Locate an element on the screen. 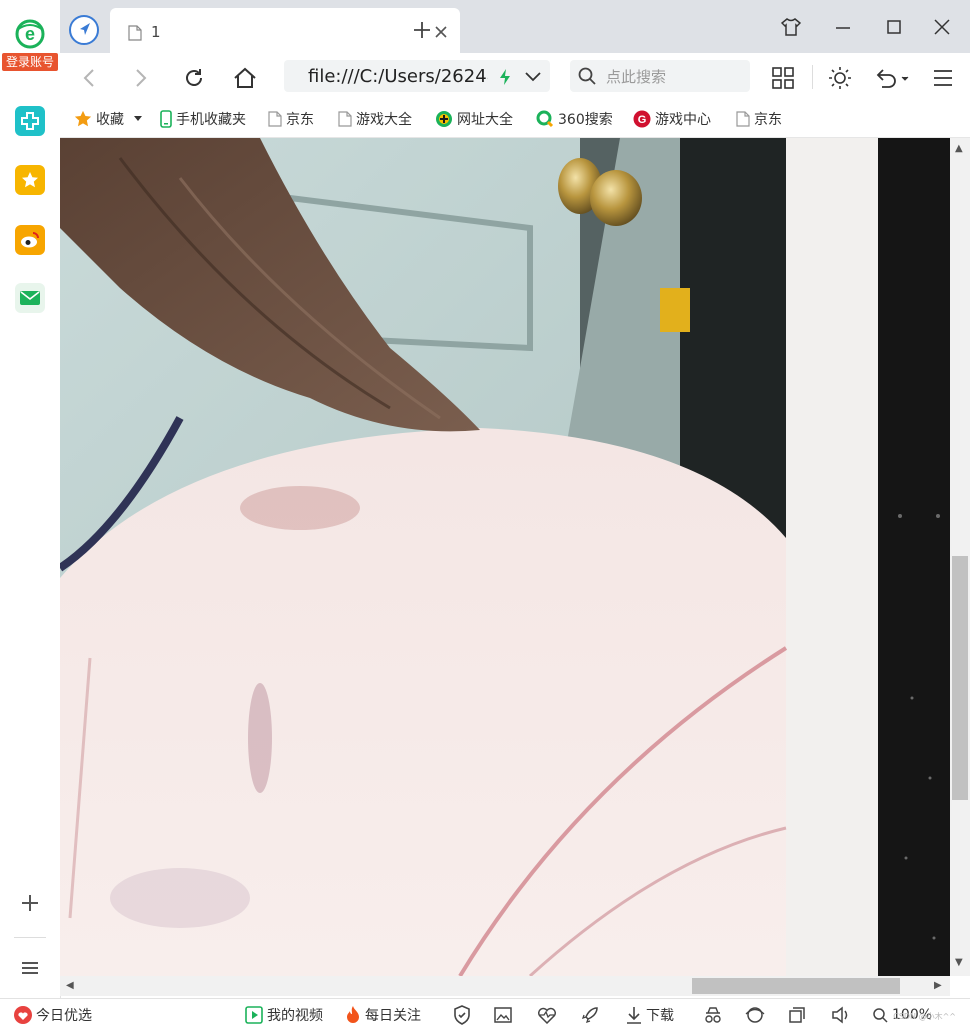 This screenshot has width=970, height=1031. bookmark-360-search: 360搜索 is located at coordinates (574, 119).